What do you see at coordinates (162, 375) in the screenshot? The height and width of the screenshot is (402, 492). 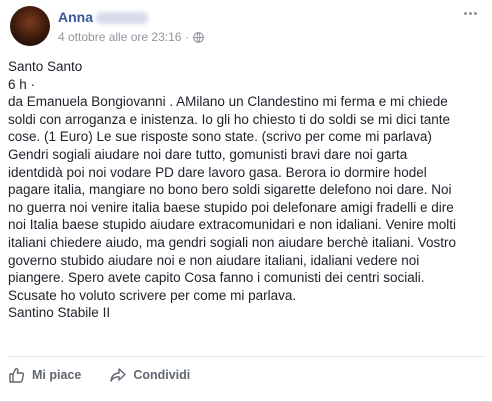 I see `share-label: Condividi` at bounding box center [162, 375].